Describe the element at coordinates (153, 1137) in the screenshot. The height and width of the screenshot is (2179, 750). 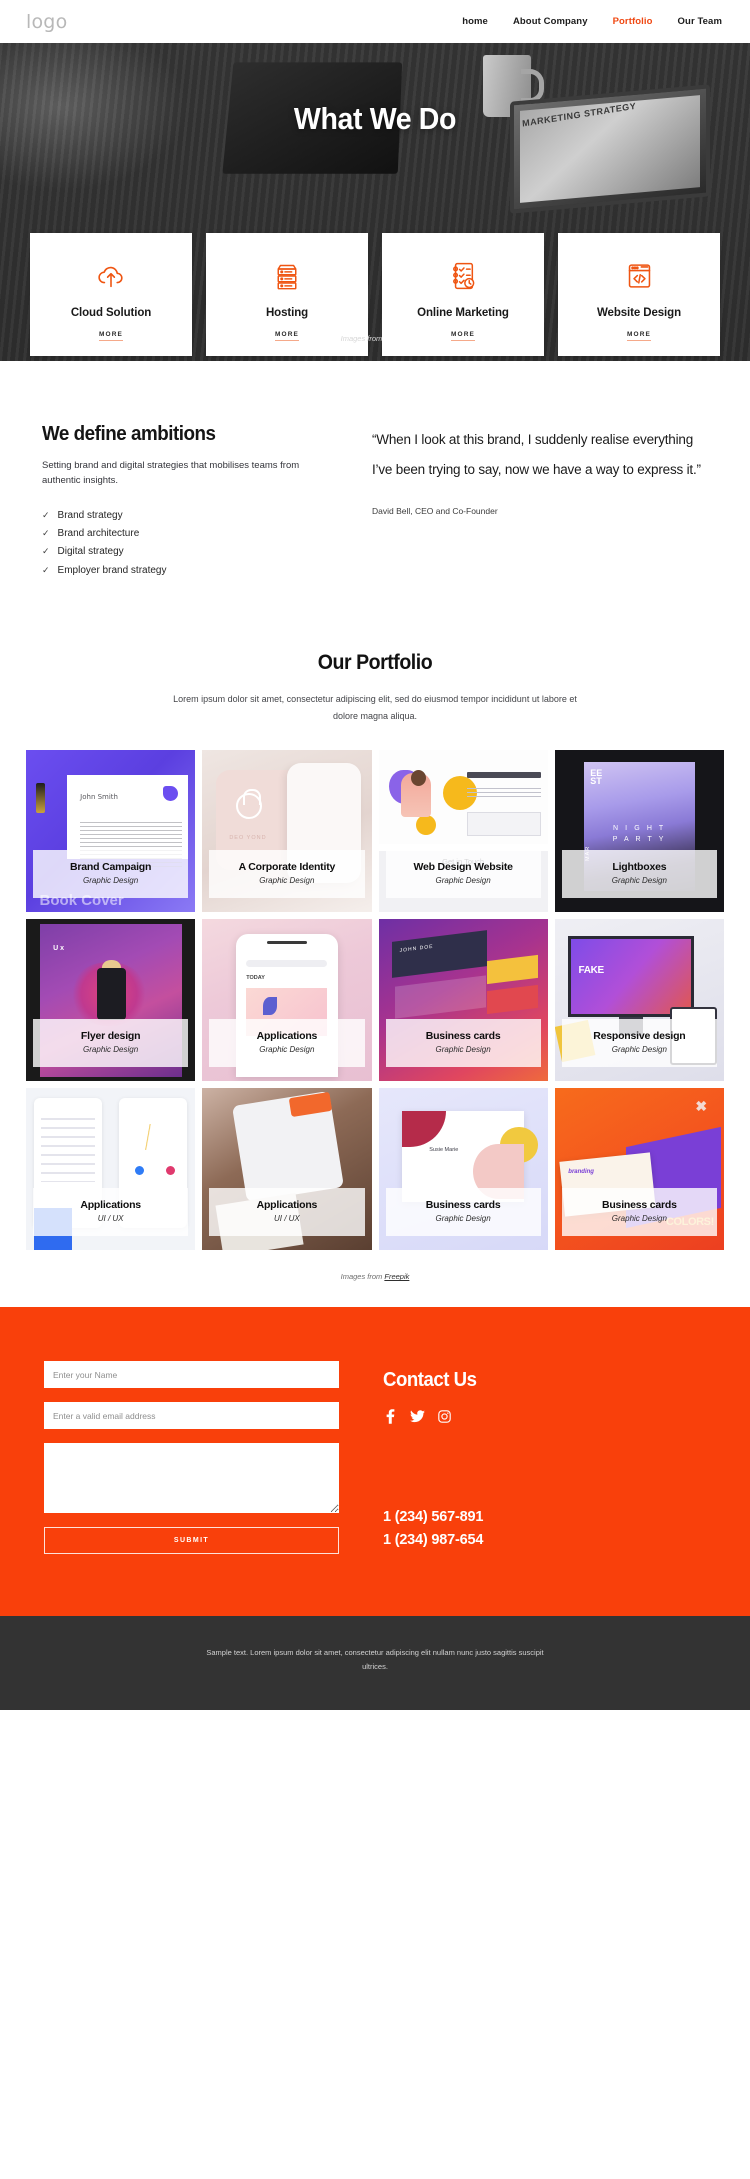
I see `line-graph-decor` at that location.